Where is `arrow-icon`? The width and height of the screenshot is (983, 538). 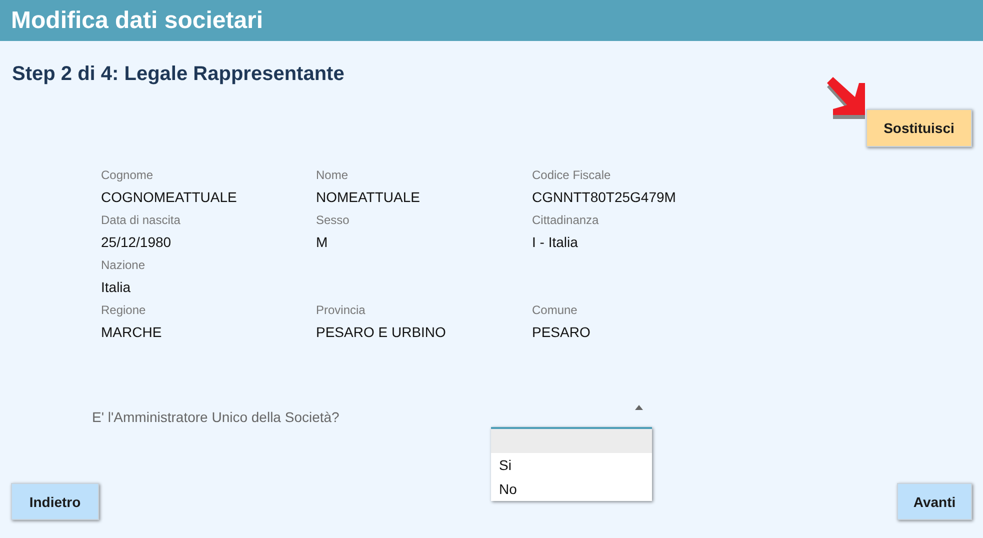 arrow-icon is located at coordinates (846, 98).